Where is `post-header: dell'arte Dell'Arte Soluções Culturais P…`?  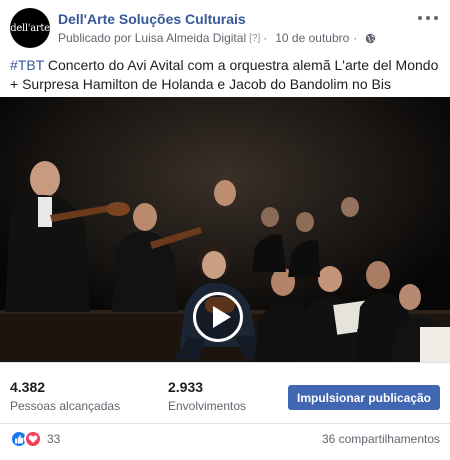
post-header: dell'arte Dell'Arte Soluções Culturais P… is located at coordinates (225, 26).